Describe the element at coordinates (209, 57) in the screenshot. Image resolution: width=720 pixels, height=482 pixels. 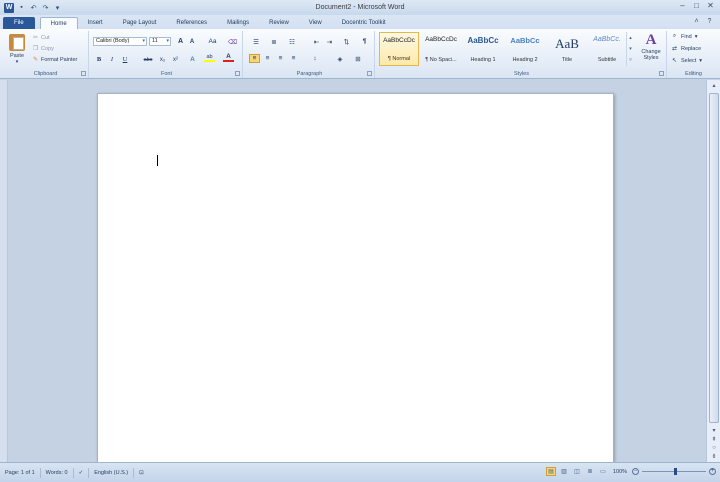
I see `highlight-button: ab` at that location.